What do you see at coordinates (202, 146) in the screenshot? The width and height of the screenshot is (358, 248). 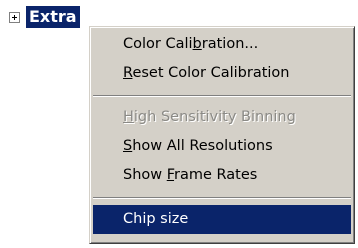 I see `menu-item-text: how All Resolutions` at bounding box center [202, 146].